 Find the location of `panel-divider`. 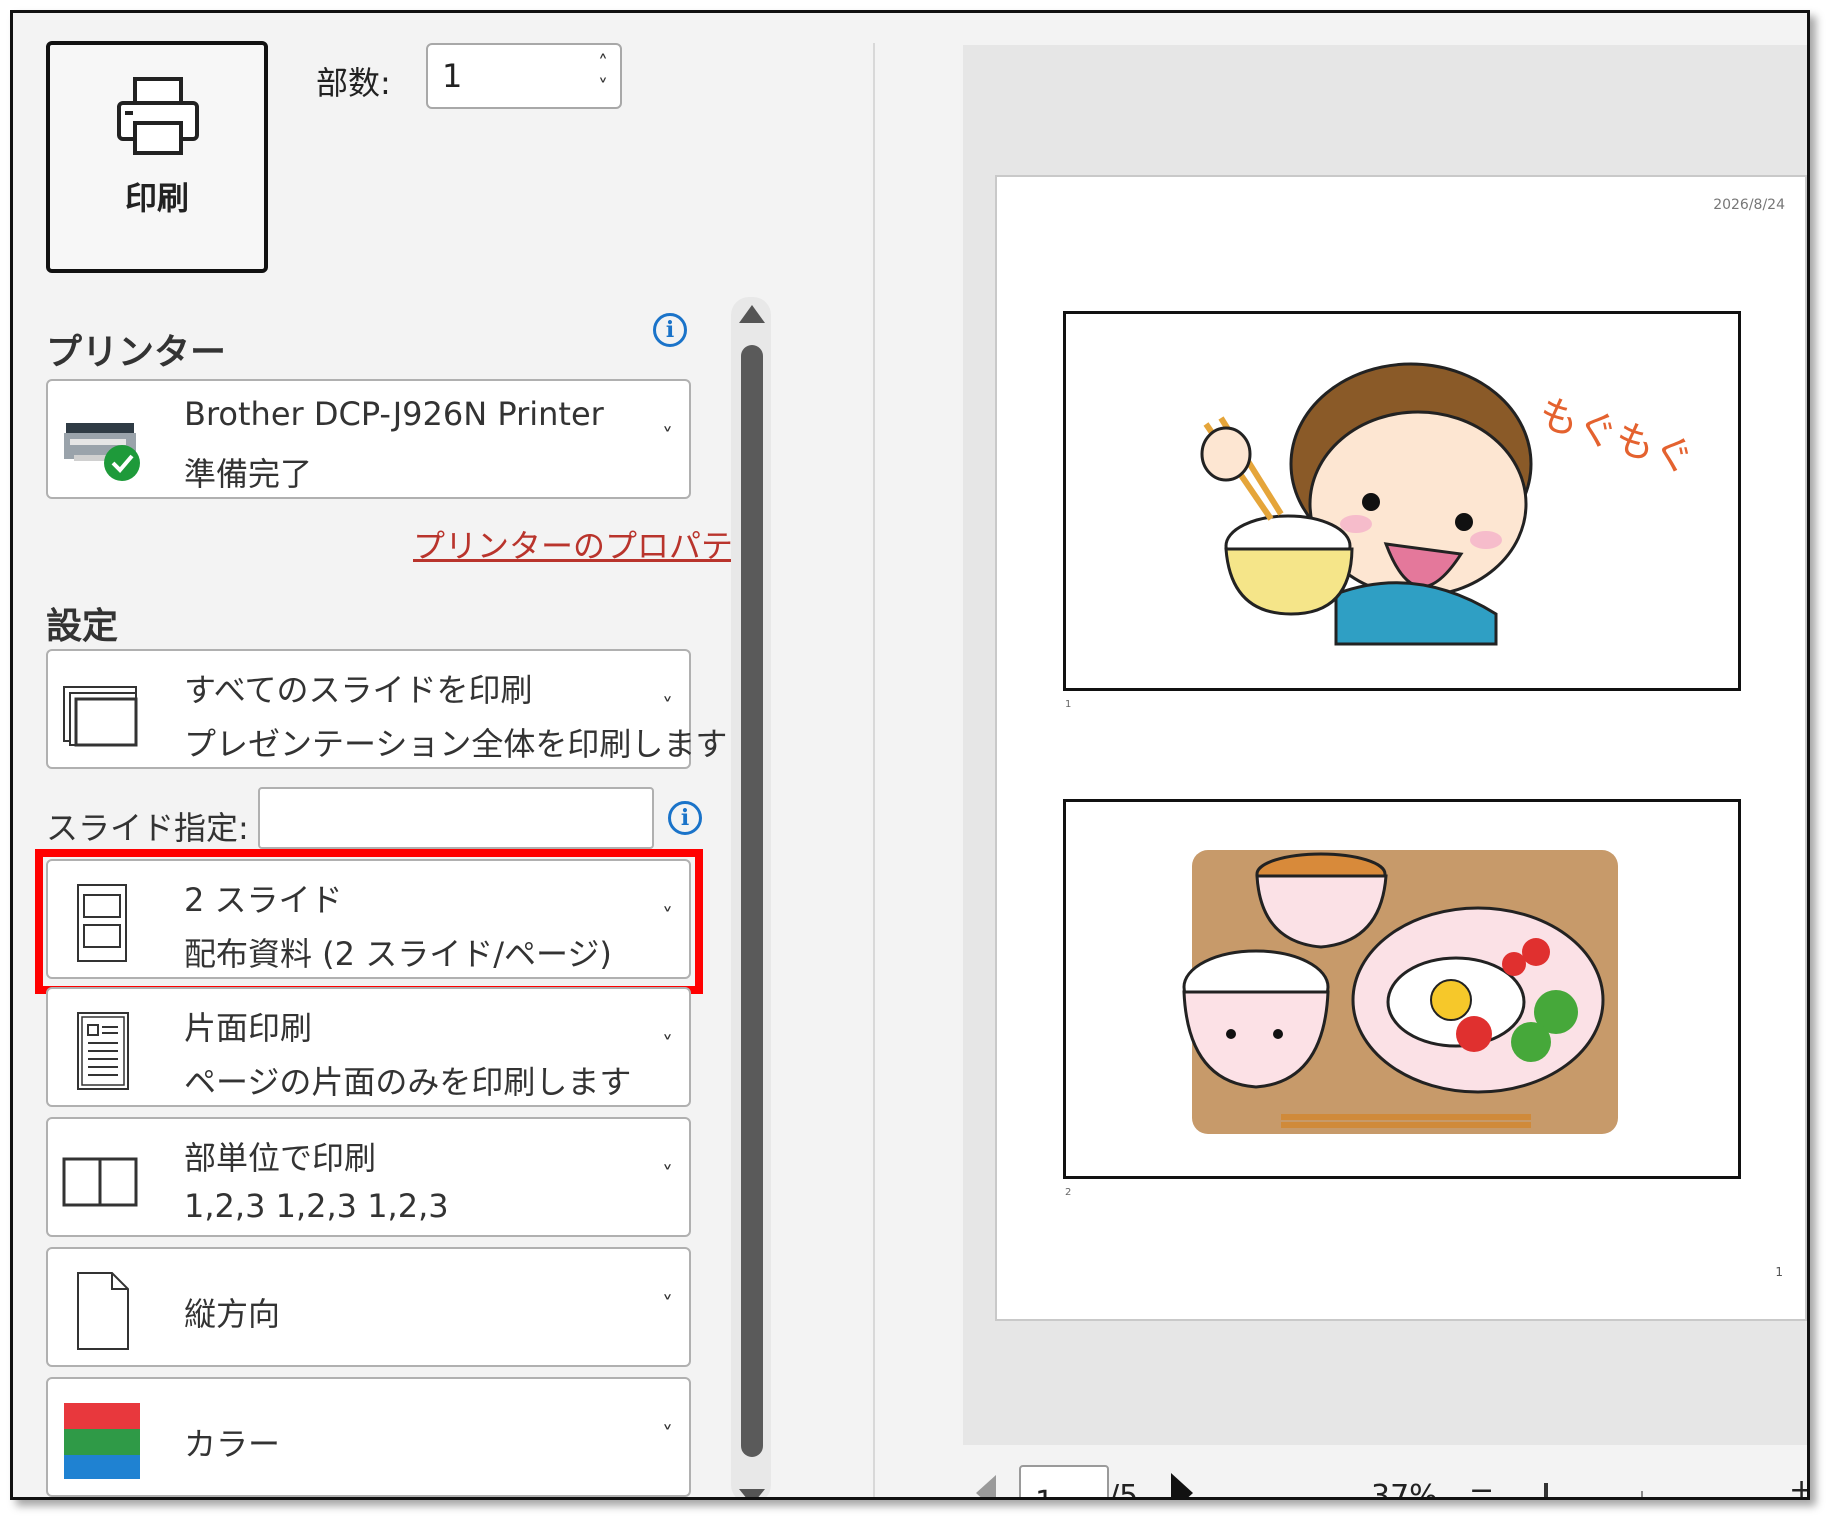

panel-divider is located at coordinates (874, 770).